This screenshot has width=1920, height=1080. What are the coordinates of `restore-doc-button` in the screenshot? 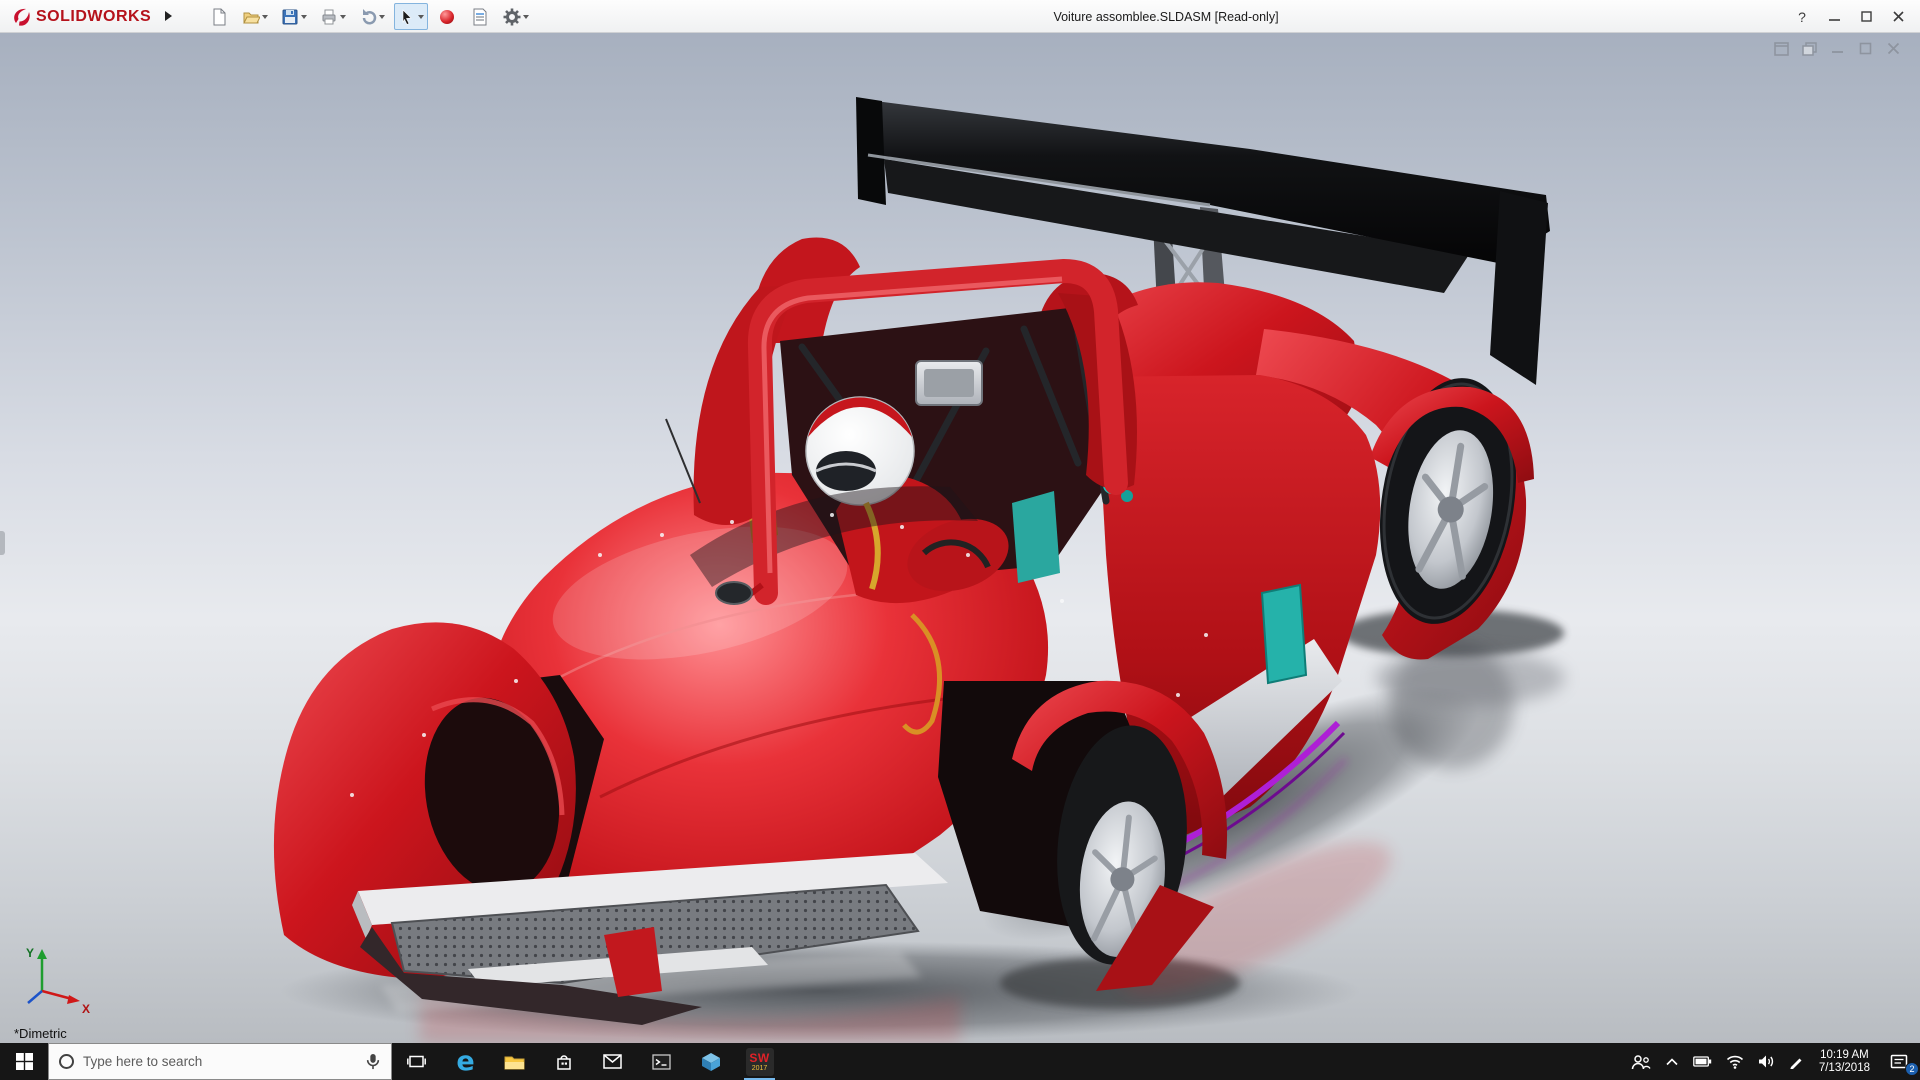 It's located at (1865, 48).